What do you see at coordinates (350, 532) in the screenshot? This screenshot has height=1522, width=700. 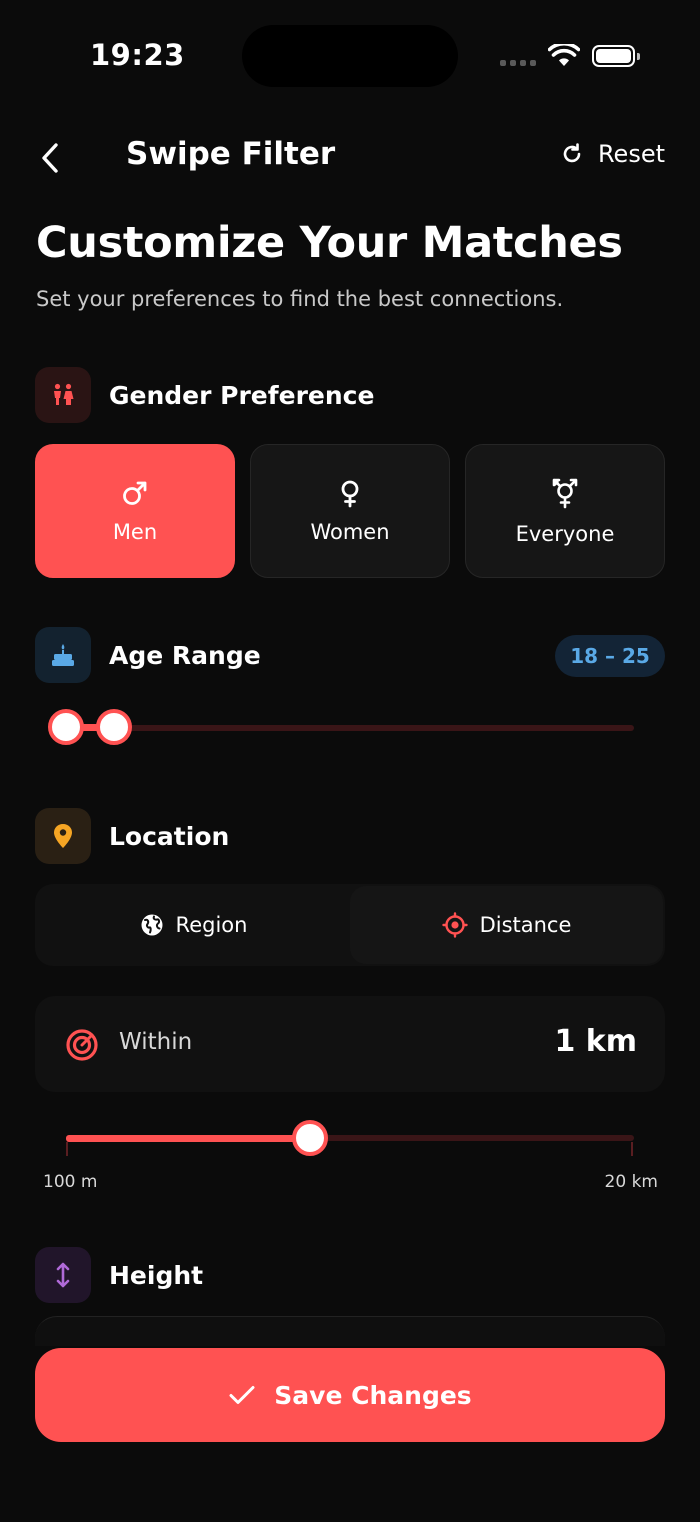 I see `gender-option-label: Women` at bounding box center [350, 532].